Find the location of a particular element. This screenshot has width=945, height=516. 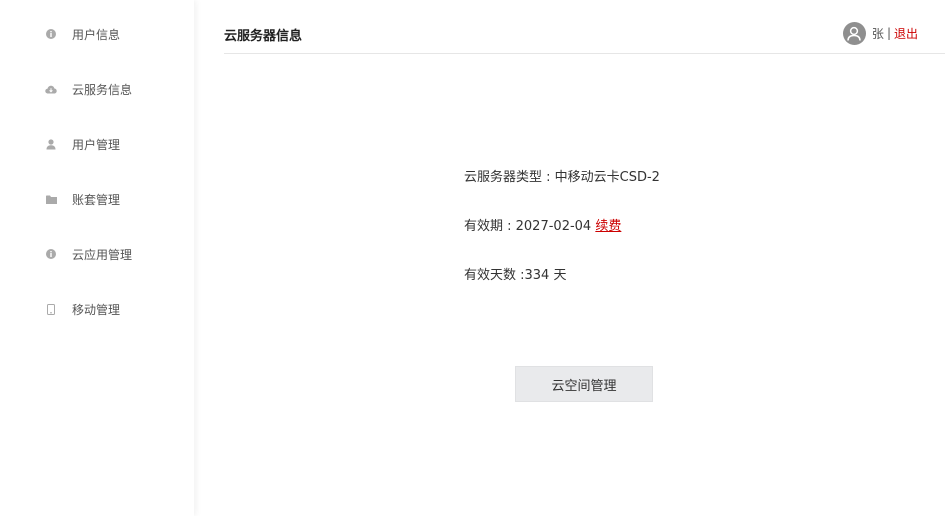

renew-link: 续费 is located at coordinates (608, 226).